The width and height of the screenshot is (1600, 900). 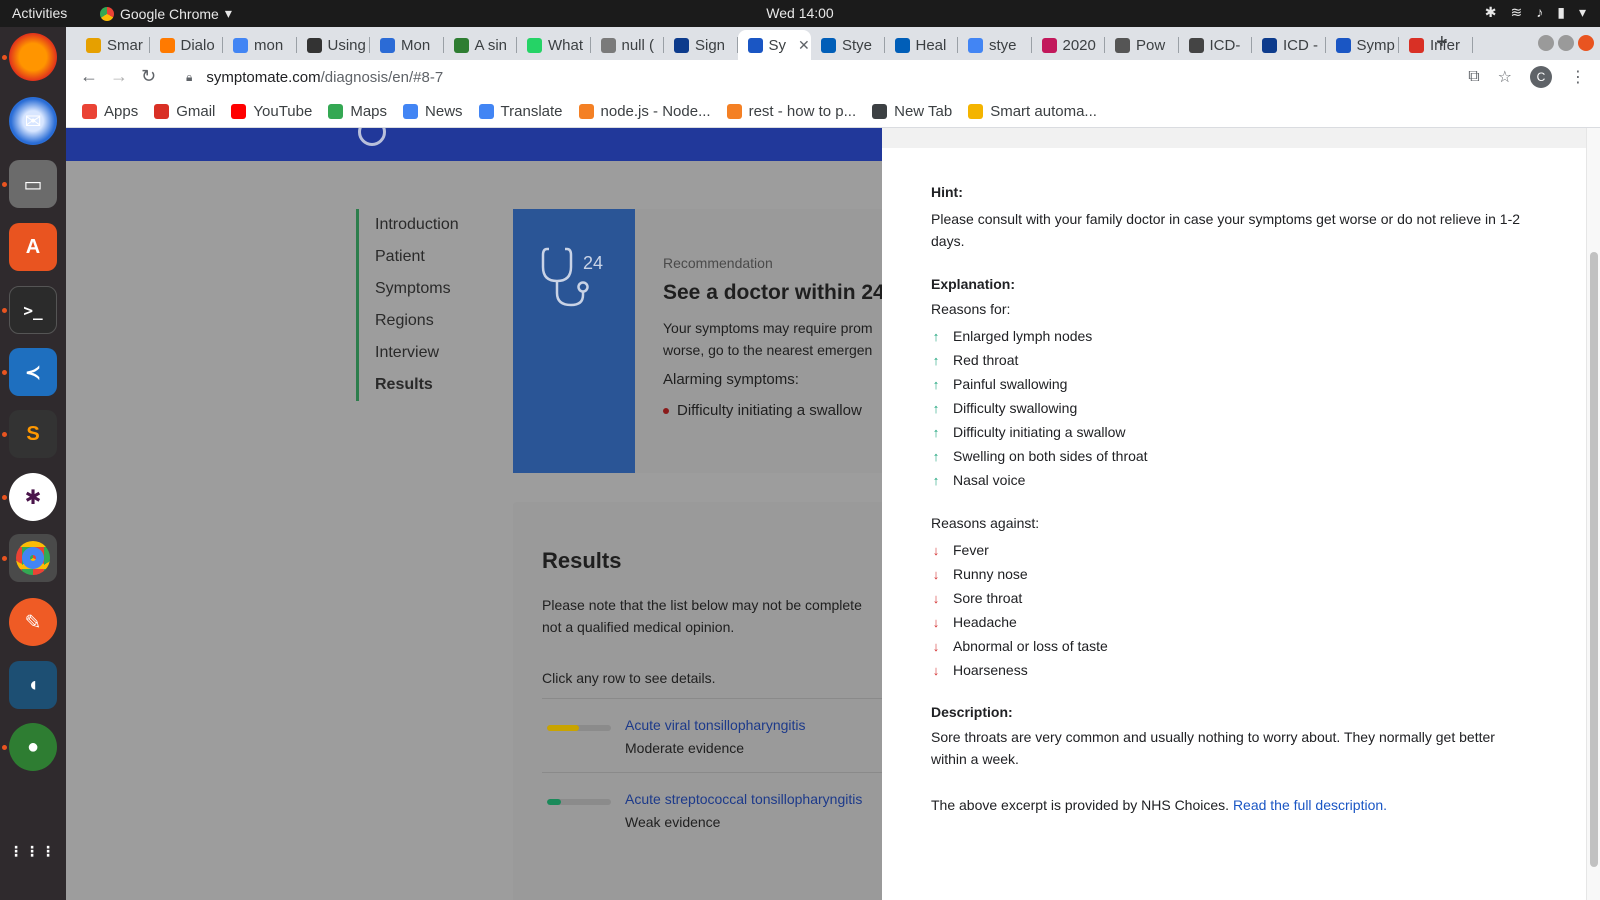 What do you see at coordinates (417, 321) in the screenshot?
I see `nav-step-regions: Regions` at bounding box center [417, 321].